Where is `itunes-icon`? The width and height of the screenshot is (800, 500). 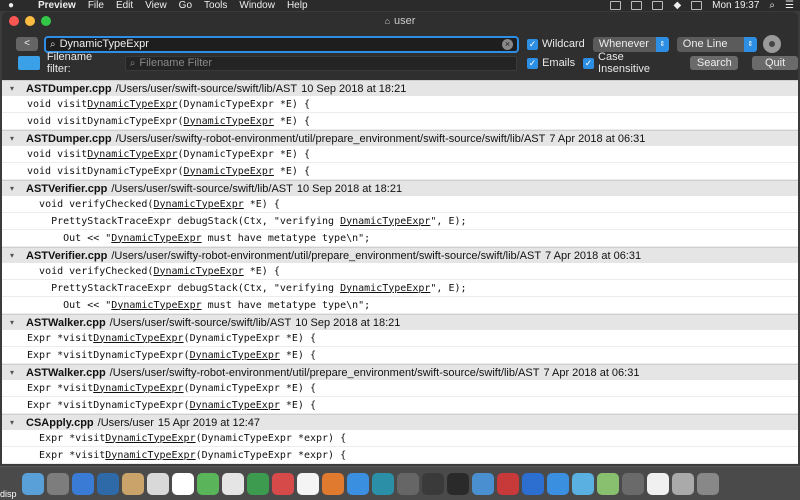
itunes-icon is located at coordinates (308, 483).